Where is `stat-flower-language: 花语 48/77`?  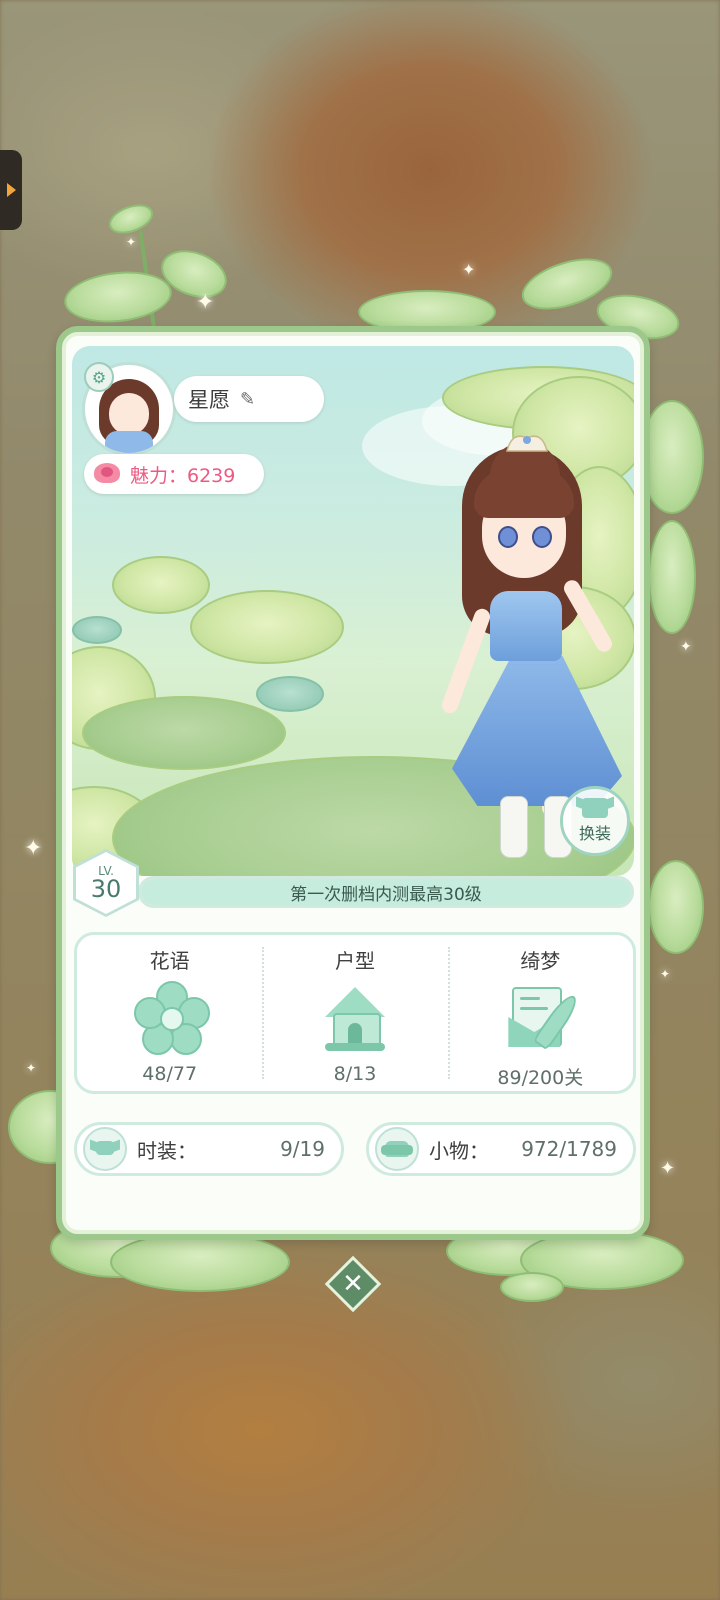
stat-flower-language: 花语 48/77 is located at coordinates (169, 1013).